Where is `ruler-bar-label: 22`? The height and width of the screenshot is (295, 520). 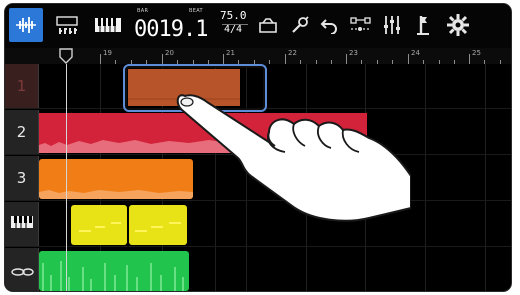 ruler-bar-label: 22 is located at coordinates (292, 53).